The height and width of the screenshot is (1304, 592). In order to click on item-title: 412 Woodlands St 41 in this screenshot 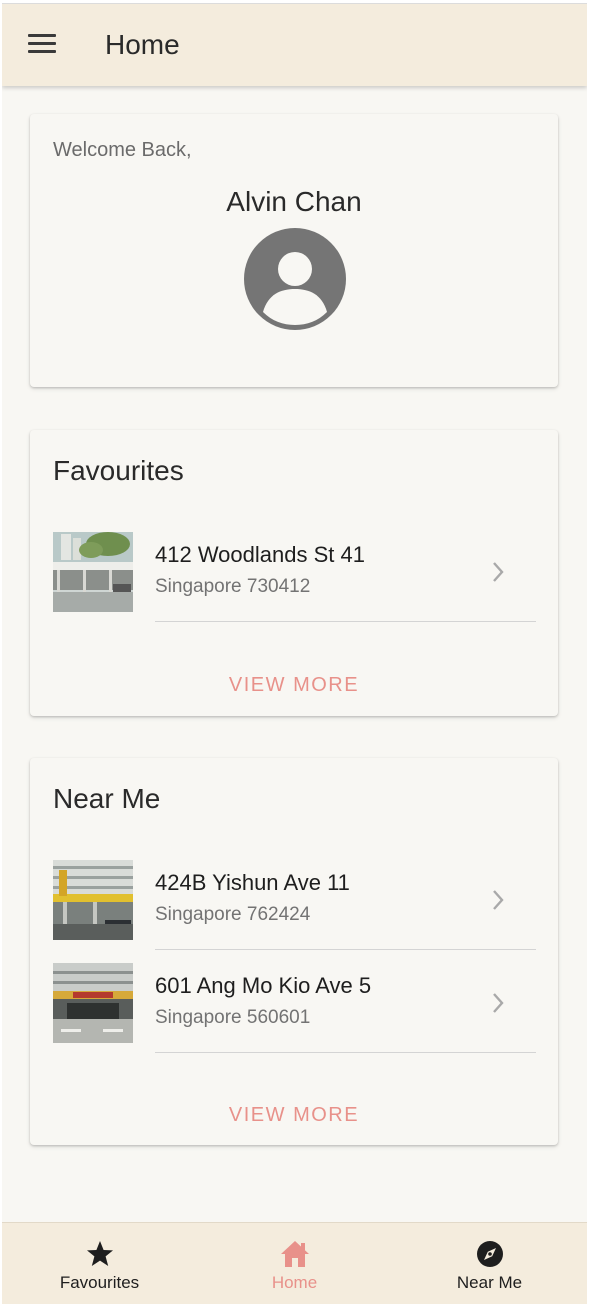, I will do `click(260, 554)`.